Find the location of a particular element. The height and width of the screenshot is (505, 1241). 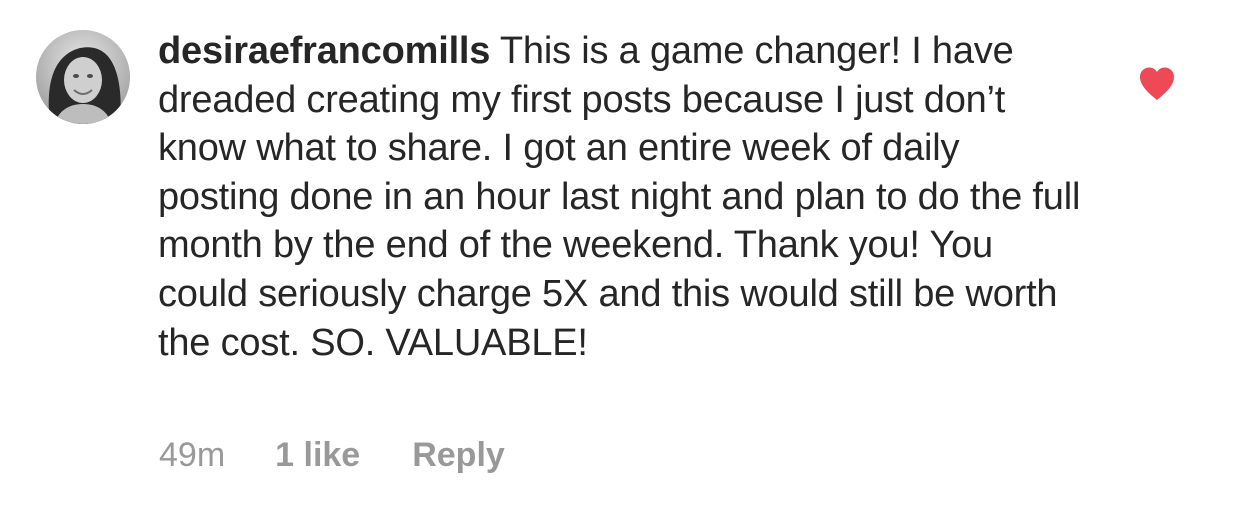

like-button is located at coordinates (1157, 84).